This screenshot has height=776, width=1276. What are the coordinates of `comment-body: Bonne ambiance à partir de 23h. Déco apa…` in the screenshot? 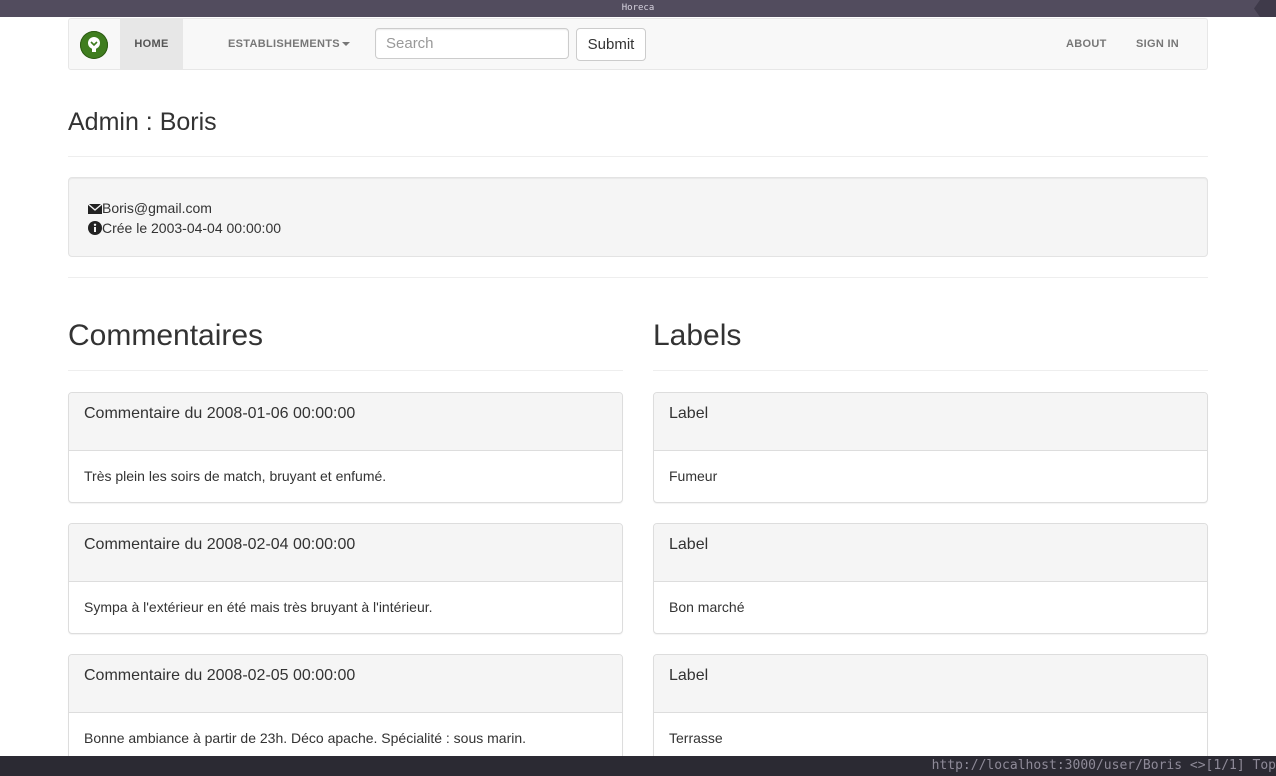 It's located at (305, 738).